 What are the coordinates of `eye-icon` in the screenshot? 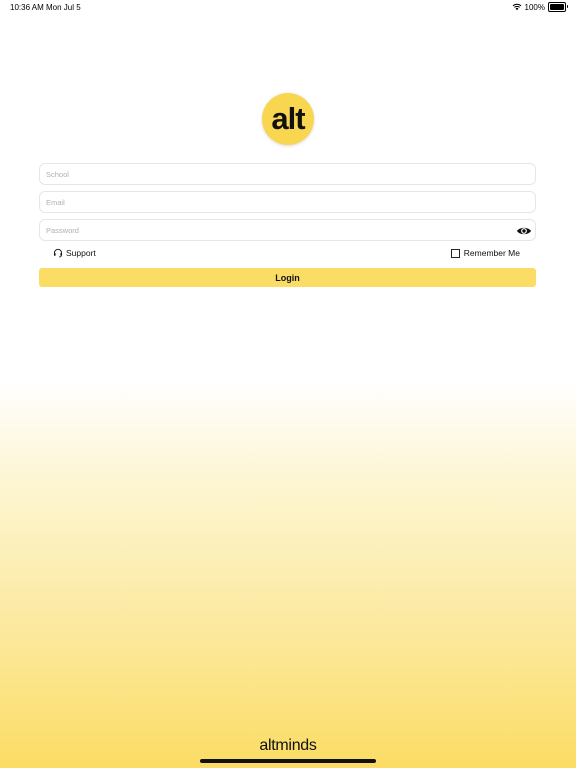 It's located at (524, 231).